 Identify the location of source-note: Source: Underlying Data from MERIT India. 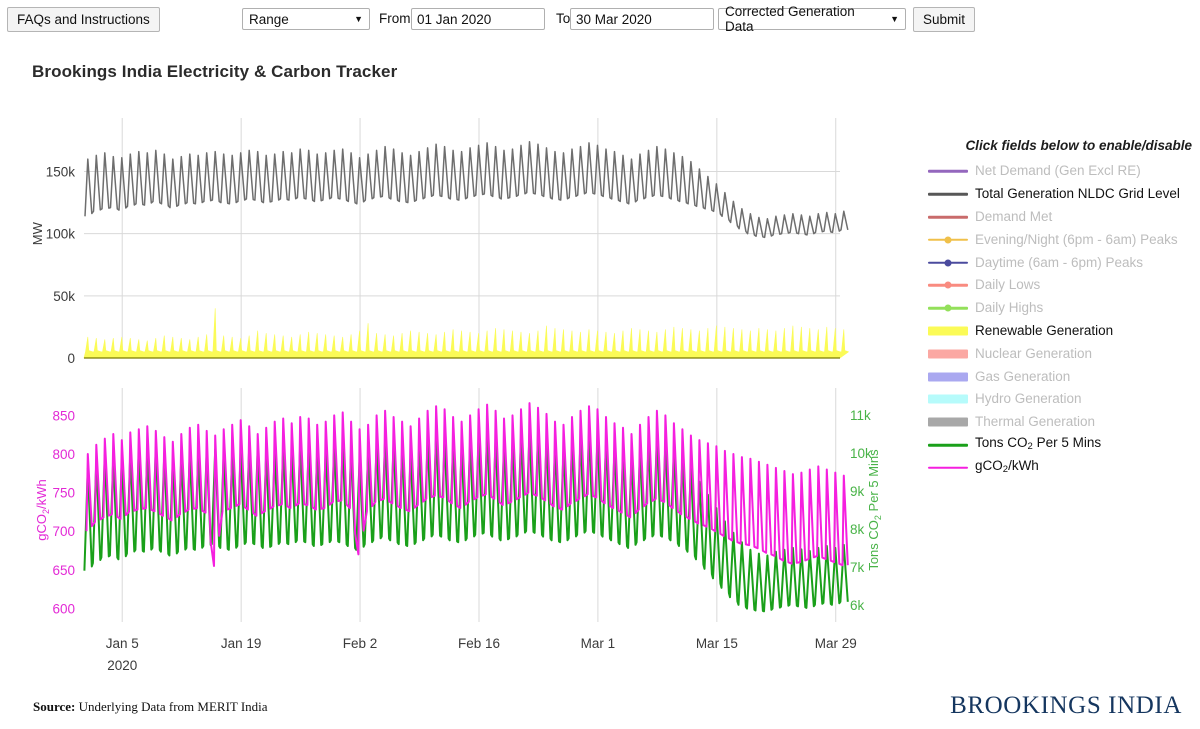
(150, 707).